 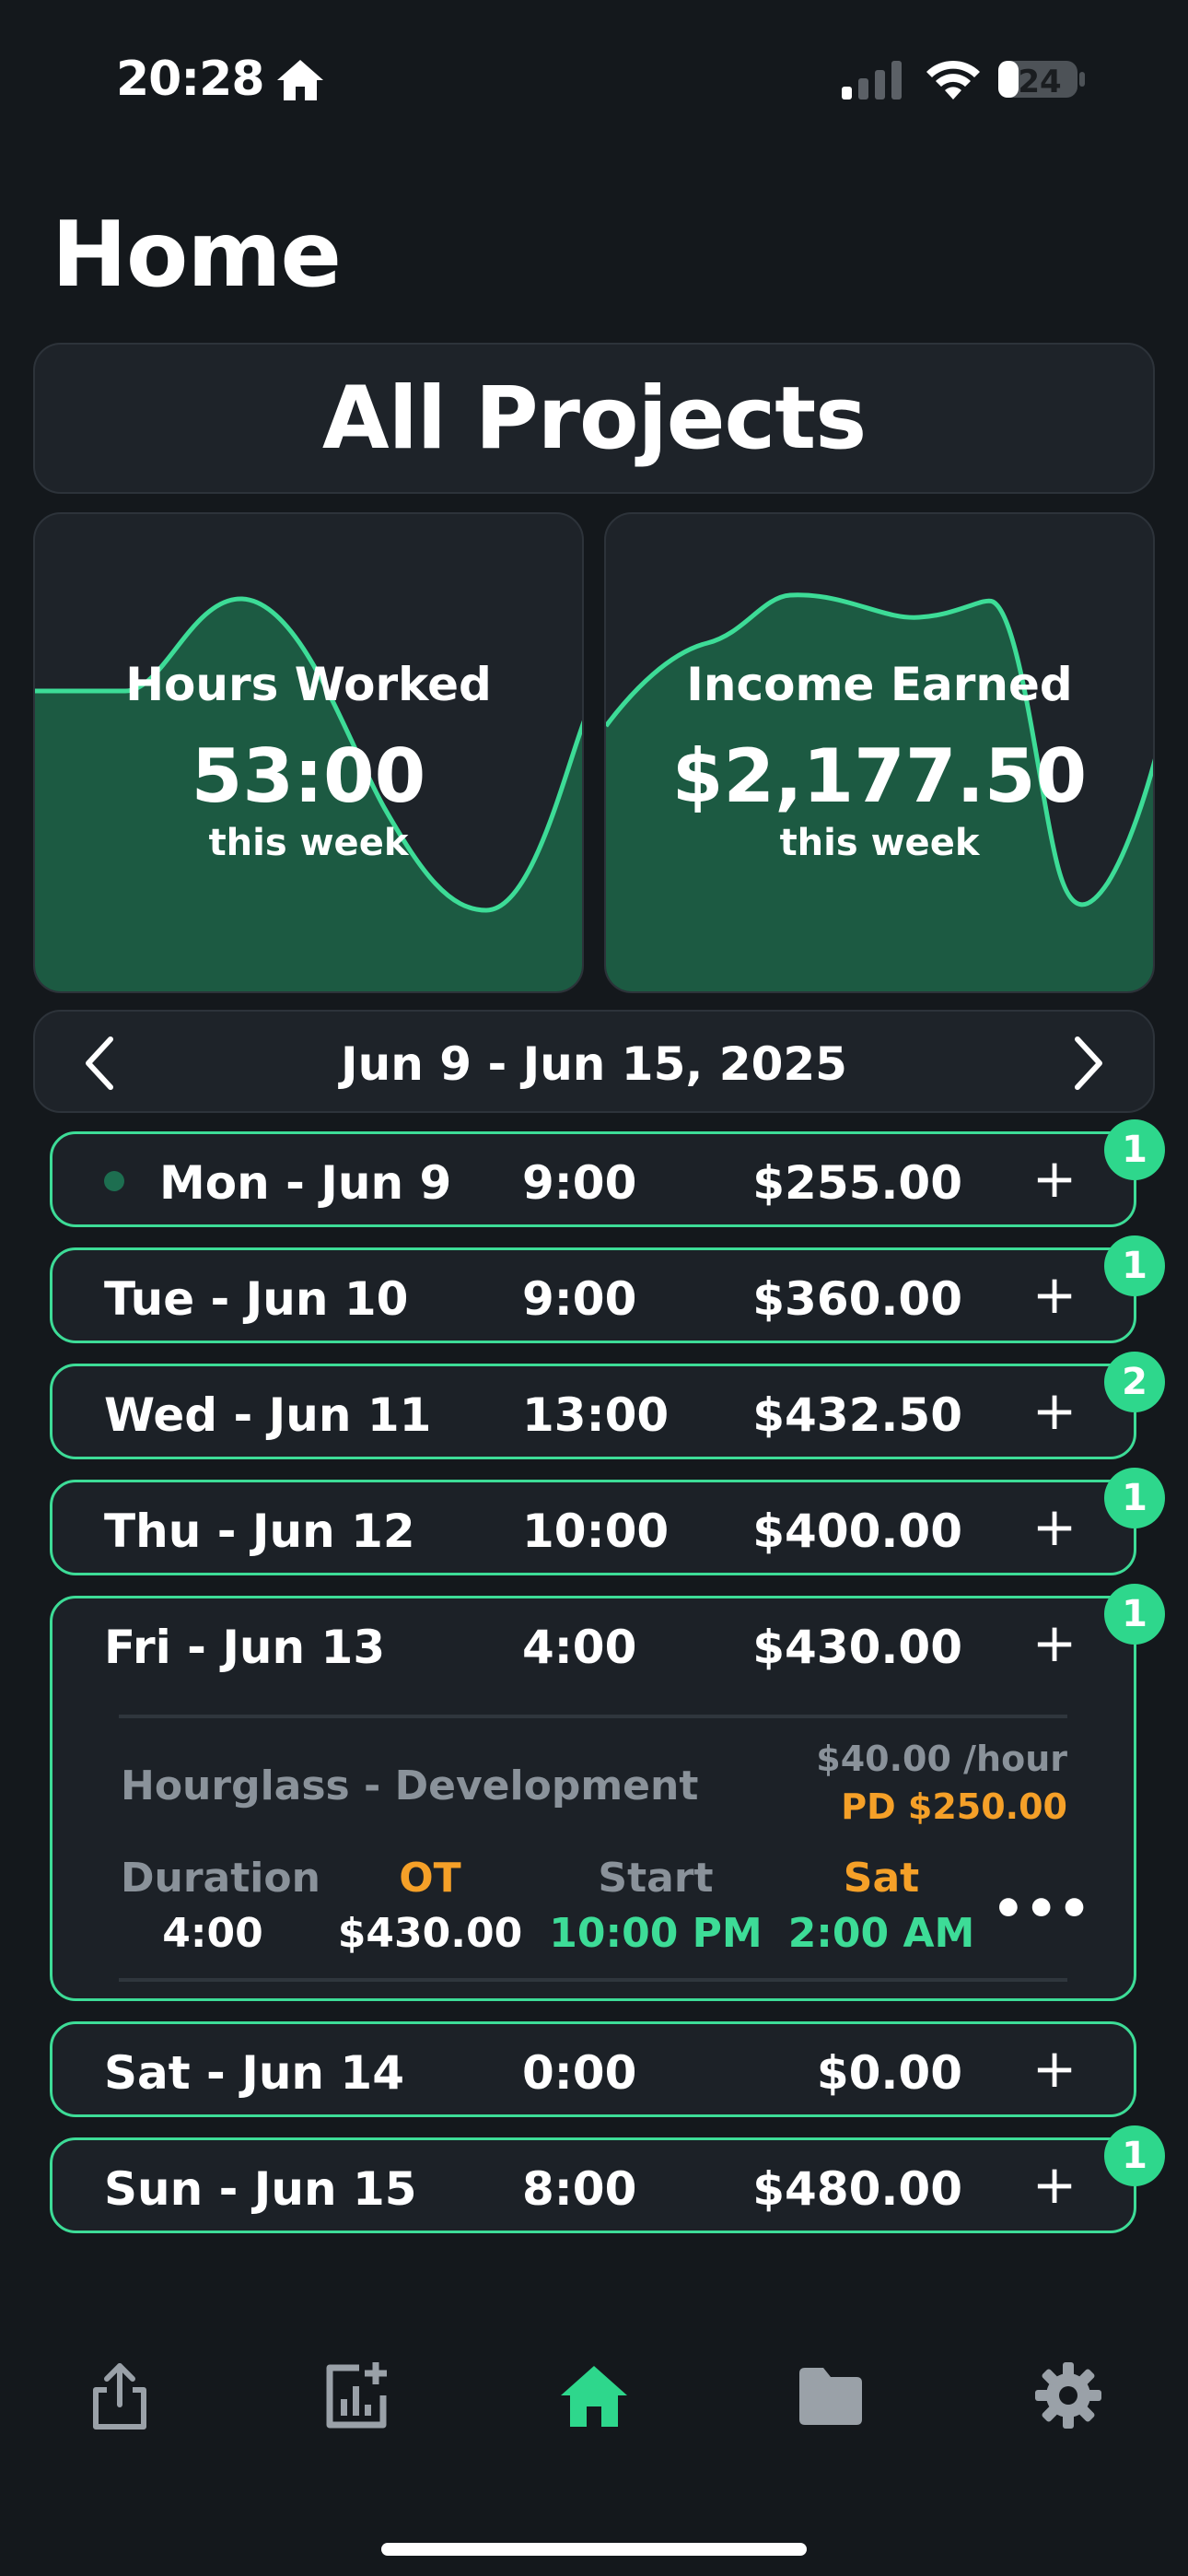 I want to click on hours-worked-card: Hours Worked 53:00 this week, so click(x=308, y=752).